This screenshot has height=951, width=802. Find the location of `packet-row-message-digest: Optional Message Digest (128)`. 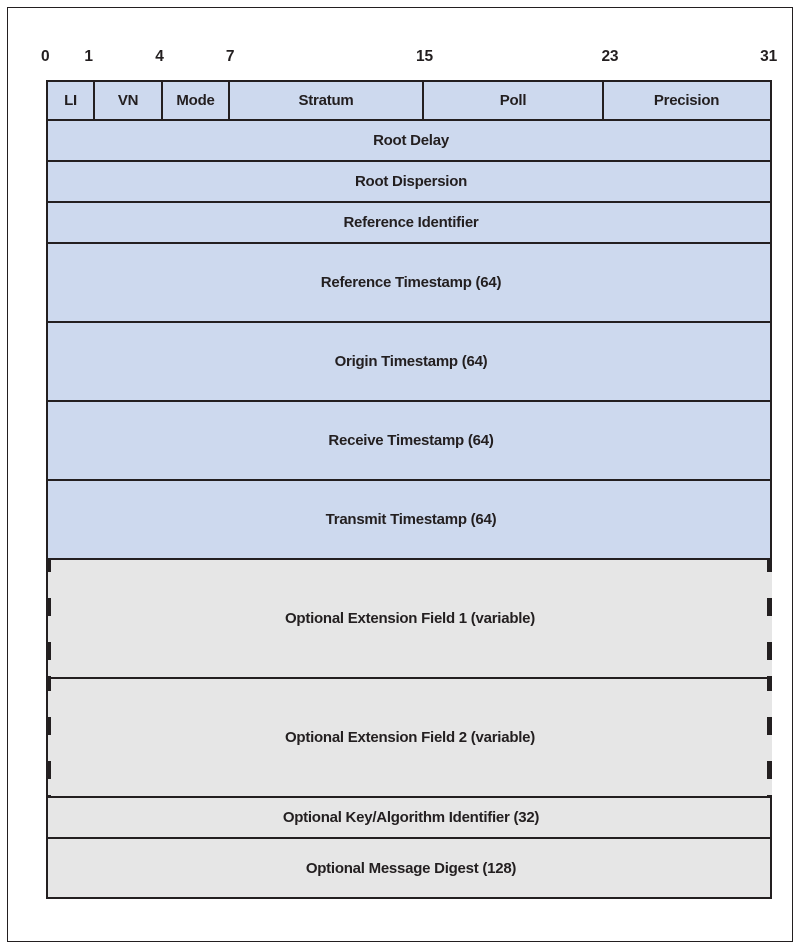

packet-row-message-digest: Optional Message Digest (128) is located at coordinates (409, 869).